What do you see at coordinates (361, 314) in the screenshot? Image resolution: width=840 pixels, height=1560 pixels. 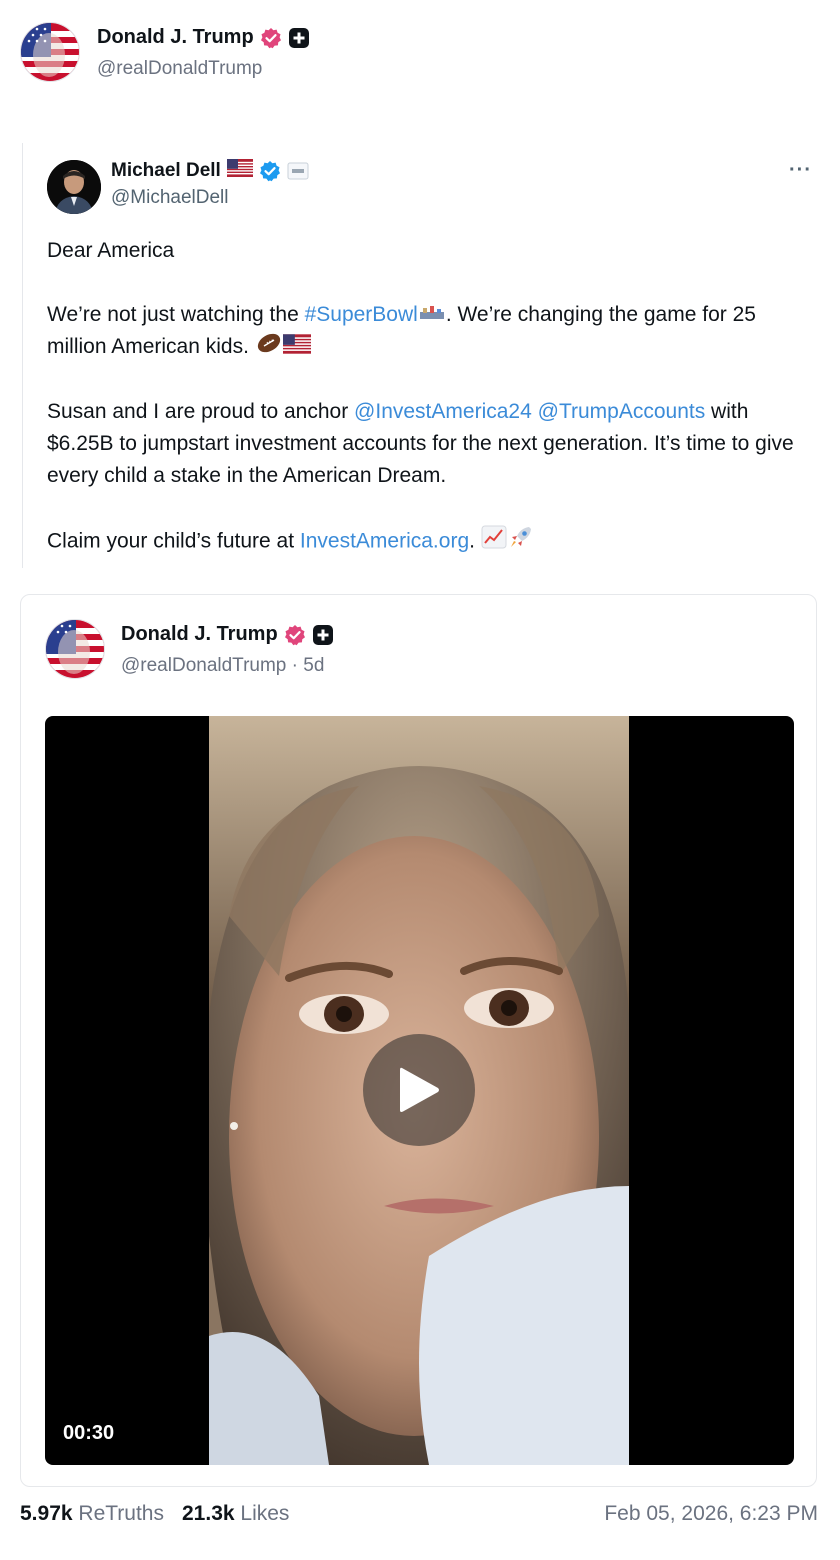 I see `hashtag-superbowl-link: #SuperBowl` at bounding box center [361, 314].